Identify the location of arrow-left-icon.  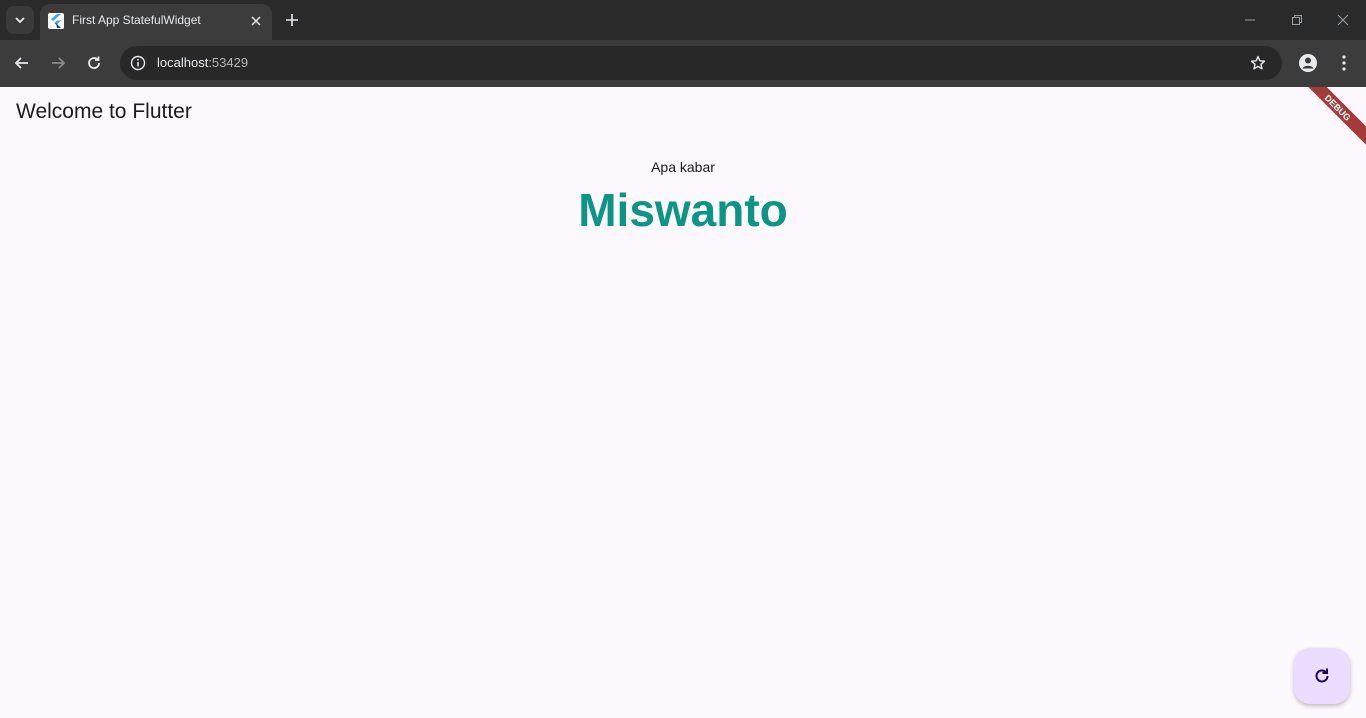
(21, 63).